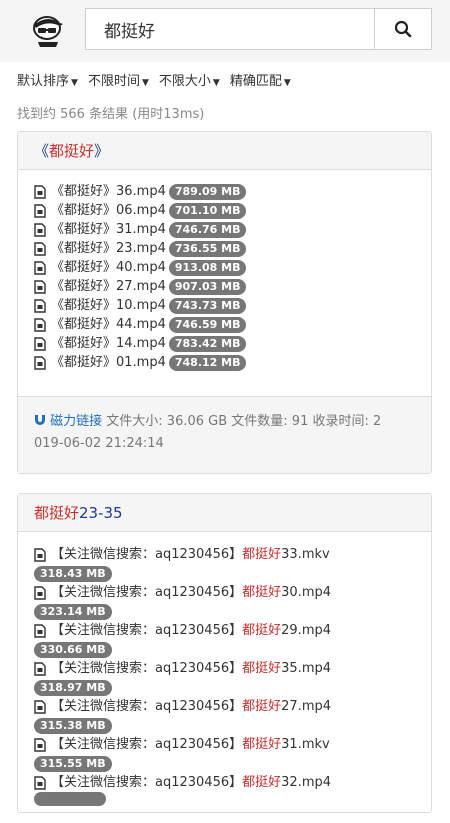  Describe the element at coordinates (102, 151) in the screenshot. I see `title-bracket-close: 》` at that location.